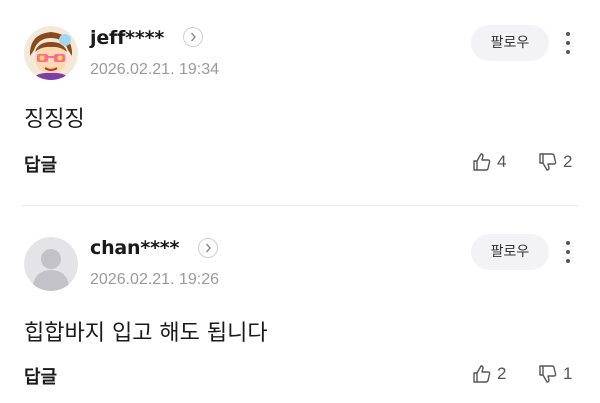 The width and height of the screenshot is (600, 403). I want to click on default-avatar-icon, so click(51, 264).